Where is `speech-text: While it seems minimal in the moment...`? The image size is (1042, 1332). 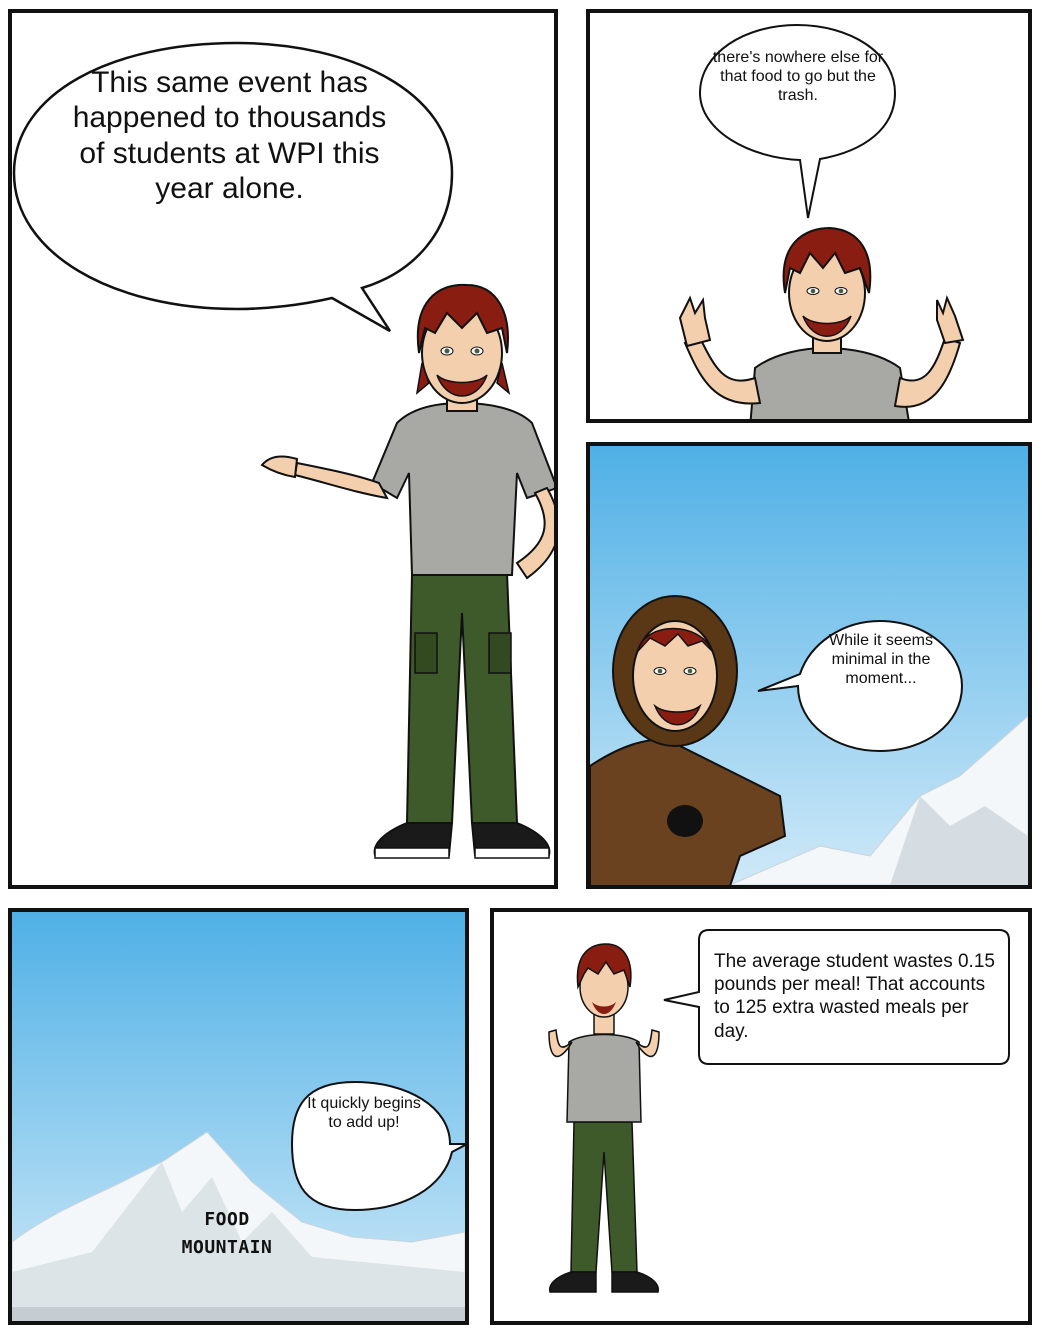
speech-text: While it seems minimal in the moment... is located at coordinates (881, 659).